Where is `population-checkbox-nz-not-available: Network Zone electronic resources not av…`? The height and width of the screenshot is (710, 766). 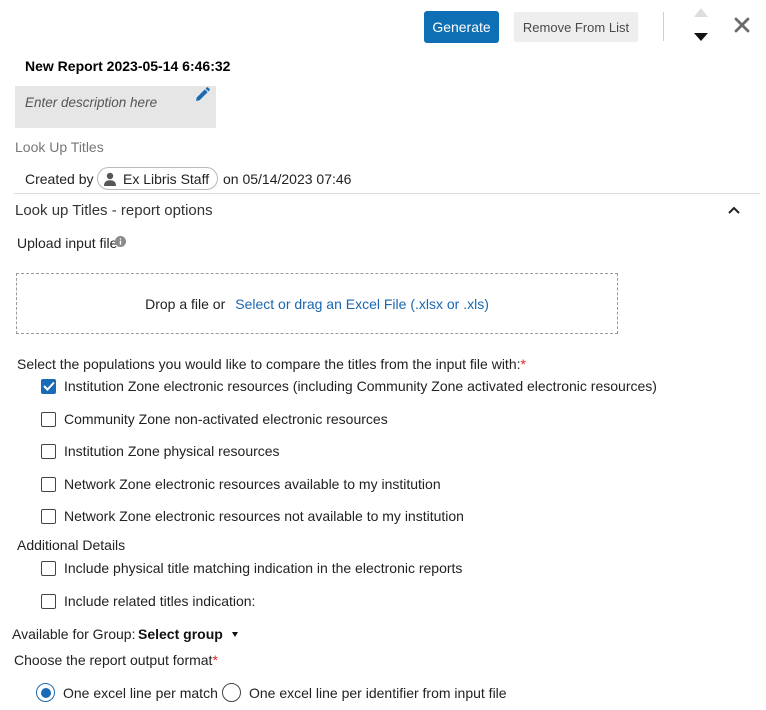
population-checkbox-nz-not-available: Network Zone electronic resources not av… is located at coordinates (252, 516).